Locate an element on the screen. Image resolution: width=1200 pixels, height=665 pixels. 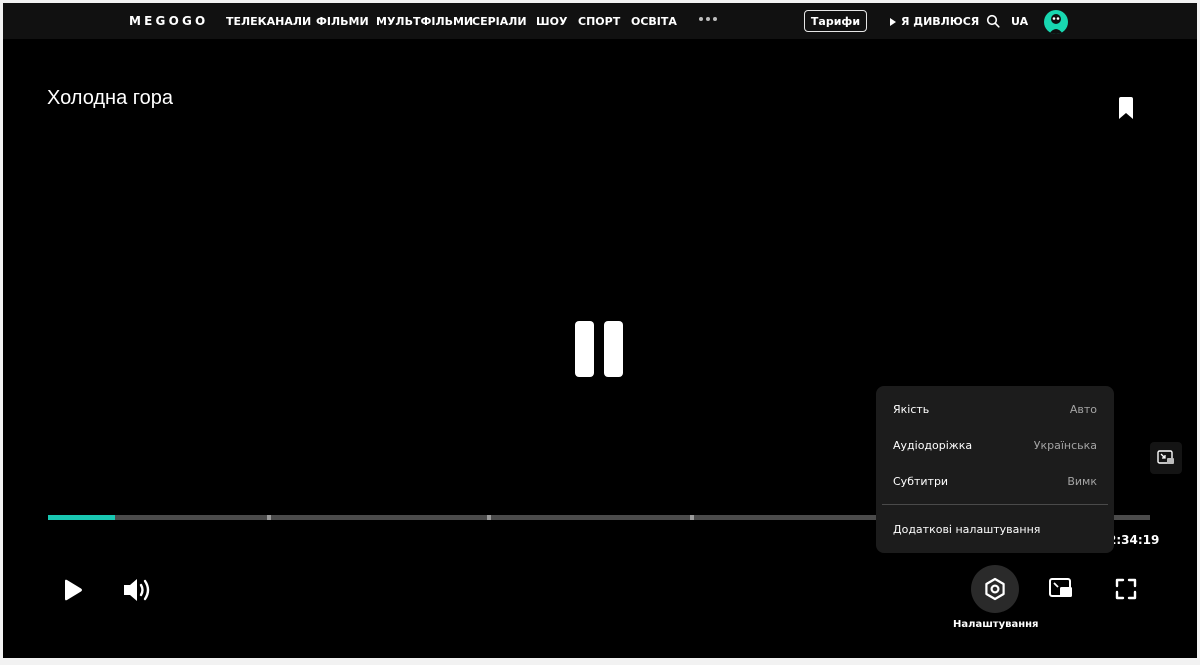
nav-item-education: ОСВІТА is located at coordinates (654, 21).